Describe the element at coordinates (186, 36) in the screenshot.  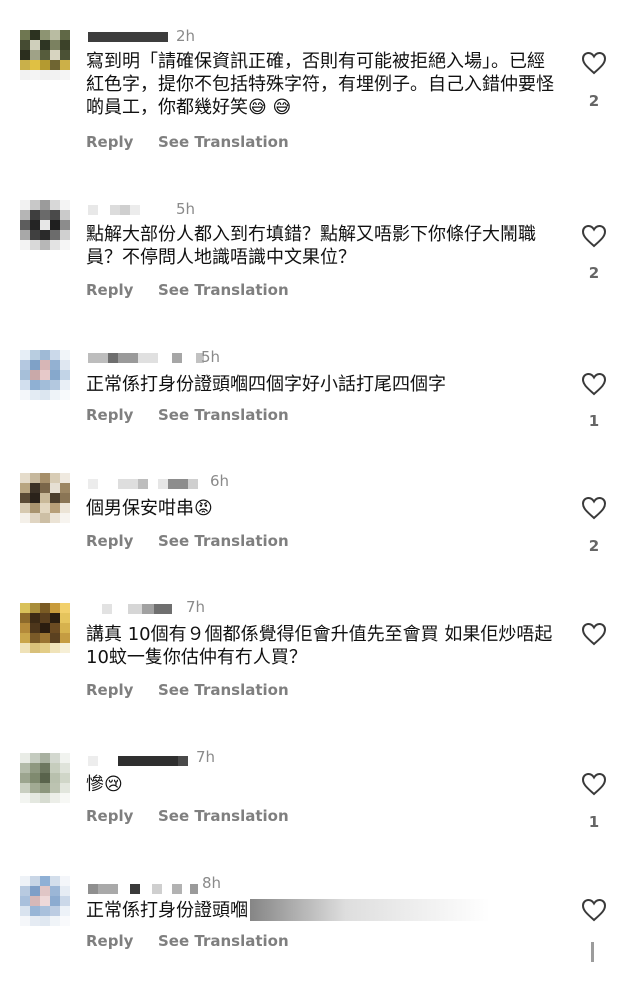
I see `comment-time: 2h` at that location.